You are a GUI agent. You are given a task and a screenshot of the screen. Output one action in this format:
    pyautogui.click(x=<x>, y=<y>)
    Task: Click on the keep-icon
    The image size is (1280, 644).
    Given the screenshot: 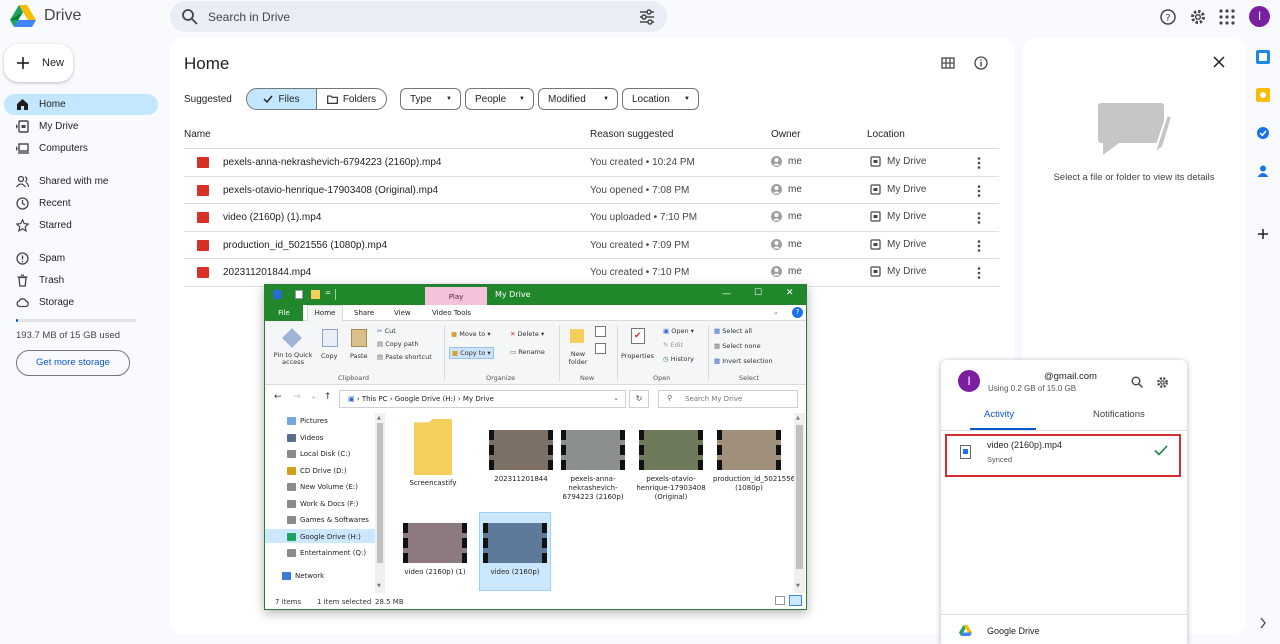 What is the action you would take?
    pyautogui.click(x=1263, y=95)
    